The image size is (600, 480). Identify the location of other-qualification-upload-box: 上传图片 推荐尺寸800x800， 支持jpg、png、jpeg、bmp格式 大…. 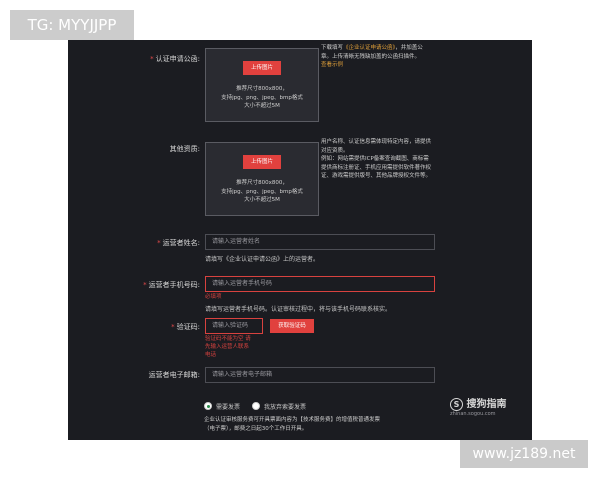
(262, 179).